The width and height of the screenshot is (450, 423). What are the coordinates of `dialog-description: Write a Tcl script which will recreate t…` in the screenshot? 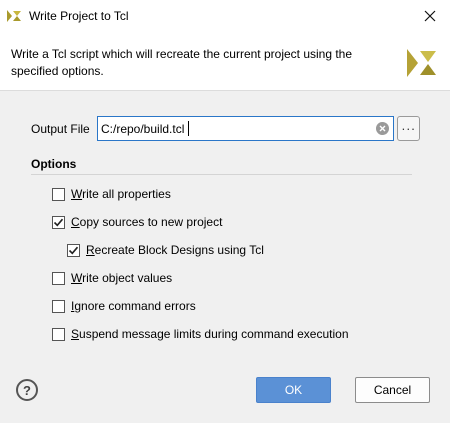 It's located at (182, 62).